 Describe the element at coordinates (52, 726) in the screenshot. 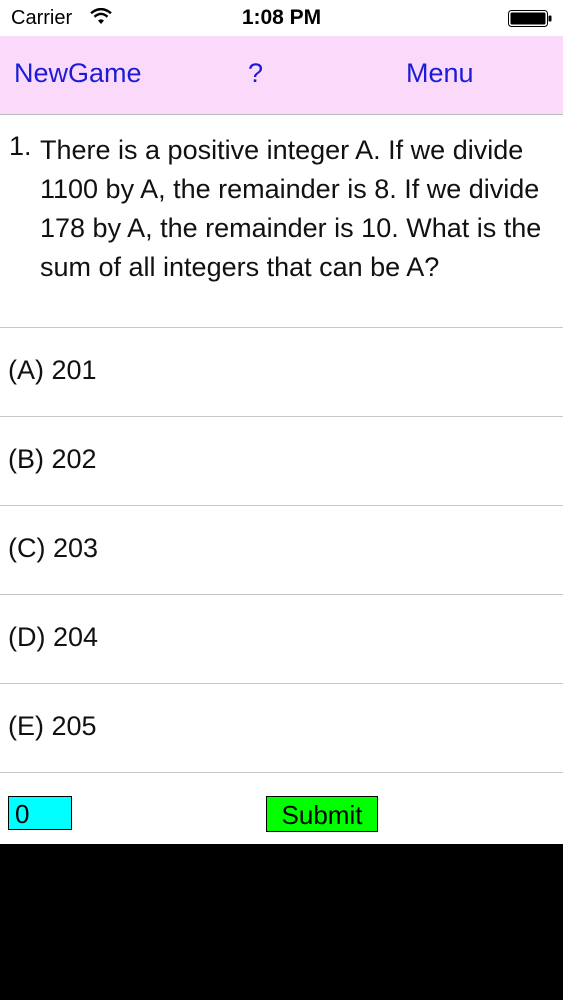

I see `answer-label: (E) 205` at that location.